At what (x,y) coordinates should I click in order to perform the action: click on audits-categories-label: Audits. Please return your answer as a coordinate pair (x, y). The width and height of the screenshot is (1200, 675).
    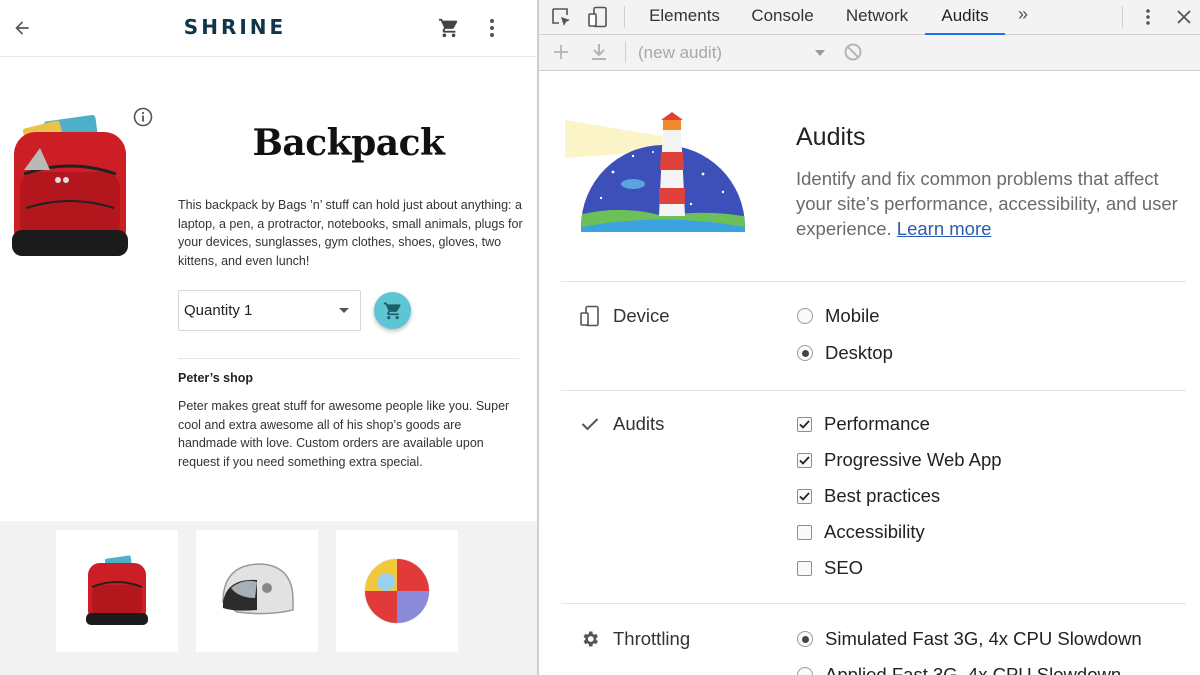
    Looking at the image, I should click on (639, 423).